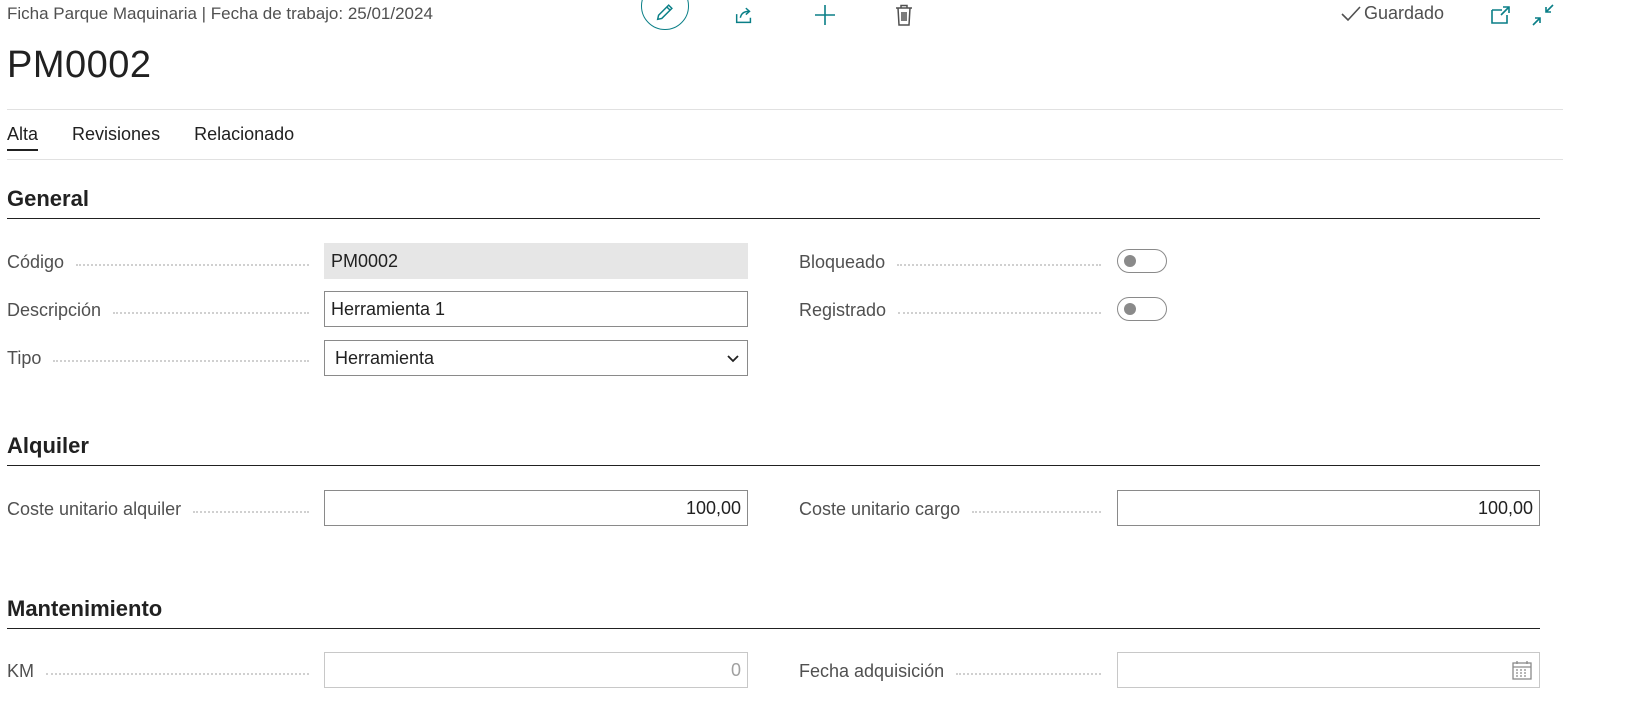  Describe the element at coordinates (773, 628) in the screenshot. I see `section-mantenimiento-divider` at that location.